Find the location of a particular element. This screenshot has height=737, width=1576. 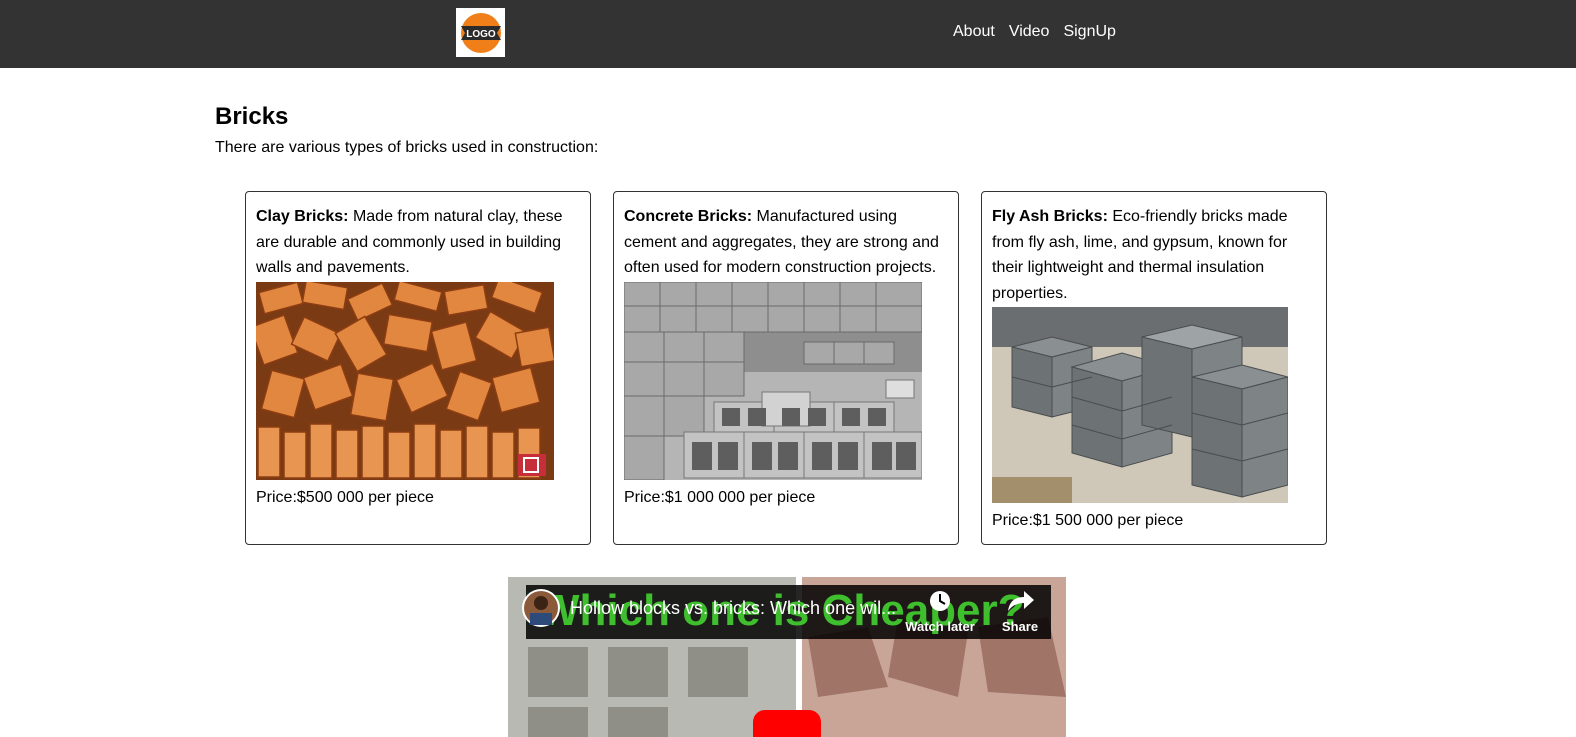

logo-icon: LOGO is located at coordinates (480, 32).